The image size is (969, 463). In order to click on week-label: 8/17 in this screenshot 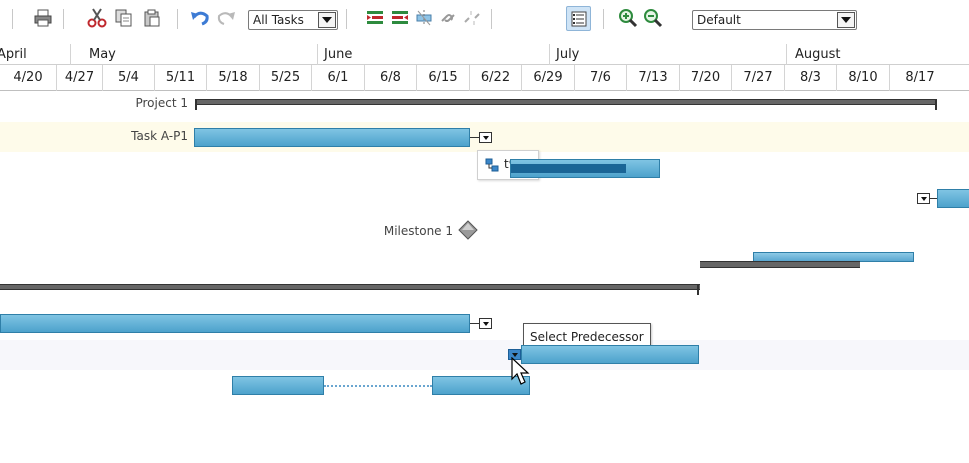, I will do `click(920, 77)`.